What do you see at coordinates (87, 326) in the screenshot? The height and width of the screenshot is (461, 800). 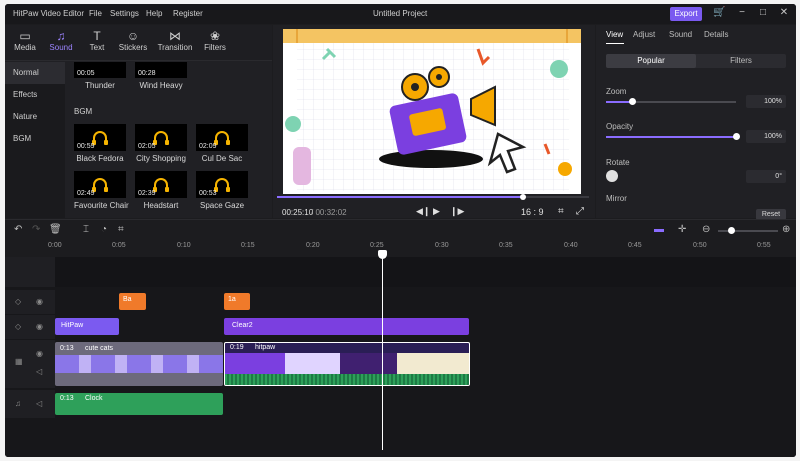 I see `text-clip: HitPaw` at bounding box center [87, 326].